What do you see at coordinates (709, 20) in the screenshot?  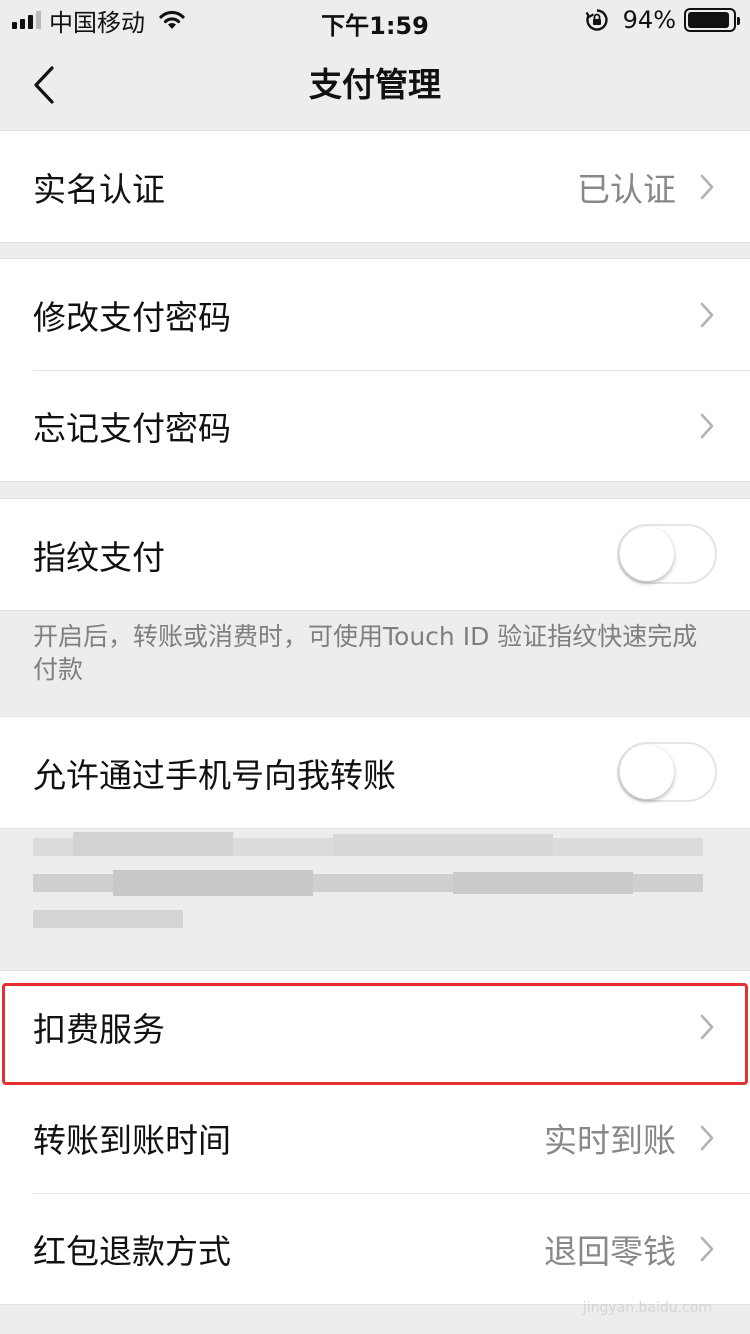 I see `battery-fill` at bounding box center [709, 20].